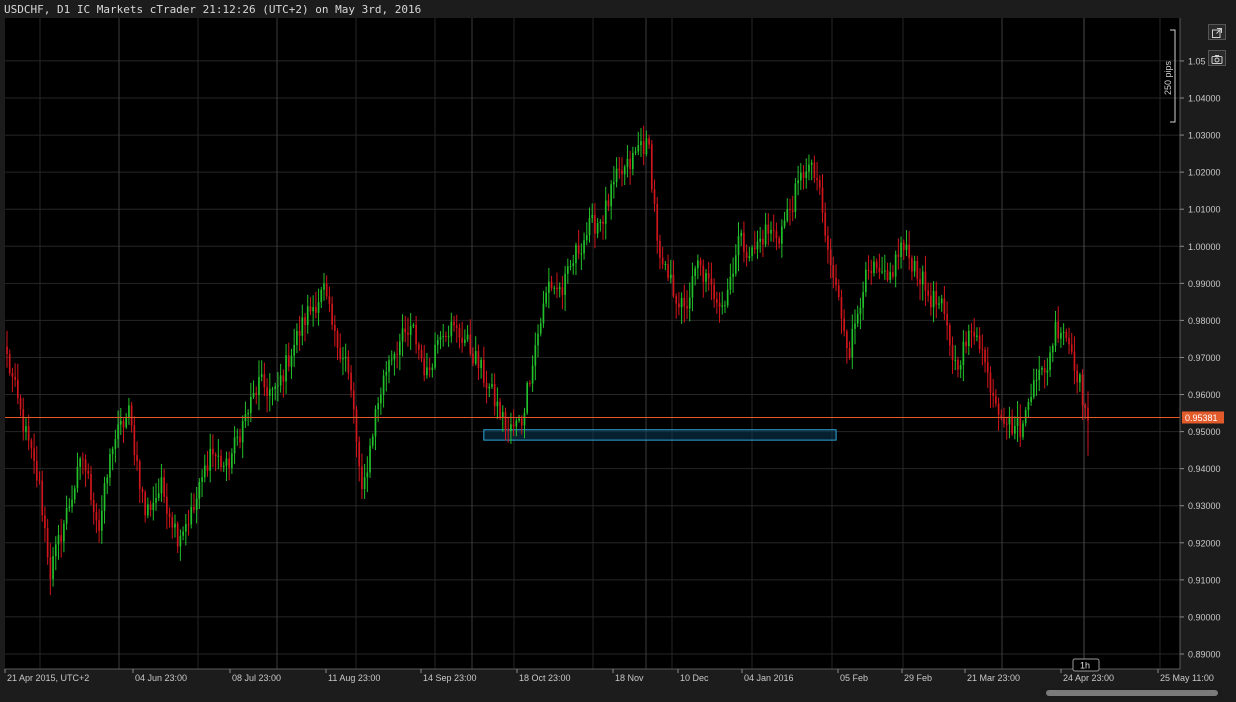 Image resolution: width=1236 pixels, height=702 pixels. I want to click on popout-button, so click(1217, 32).